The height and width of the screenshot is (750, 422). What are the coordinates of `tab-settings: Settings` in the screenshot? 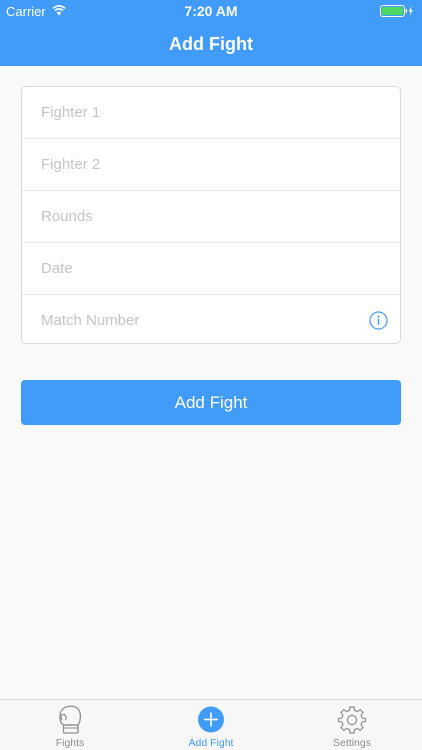 It's located at (352, 725).